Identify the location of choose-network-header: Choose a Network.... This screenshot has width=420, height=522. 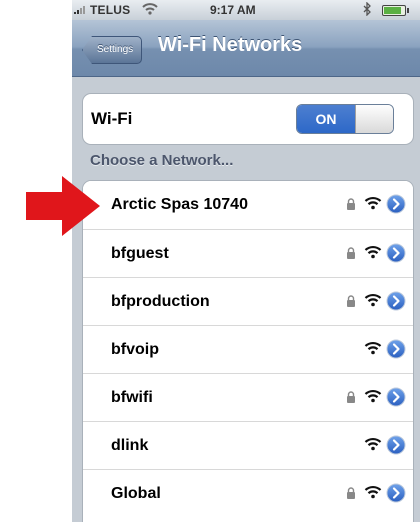
(162, 160).